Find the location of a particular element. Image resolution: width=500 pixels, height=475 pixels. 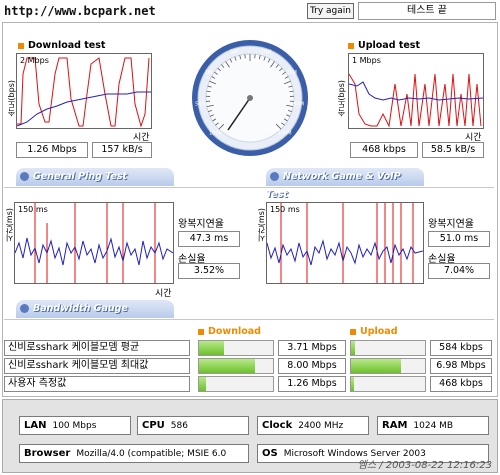

bw-upload-value: 468 kbps is located at coordinates (461, 384).